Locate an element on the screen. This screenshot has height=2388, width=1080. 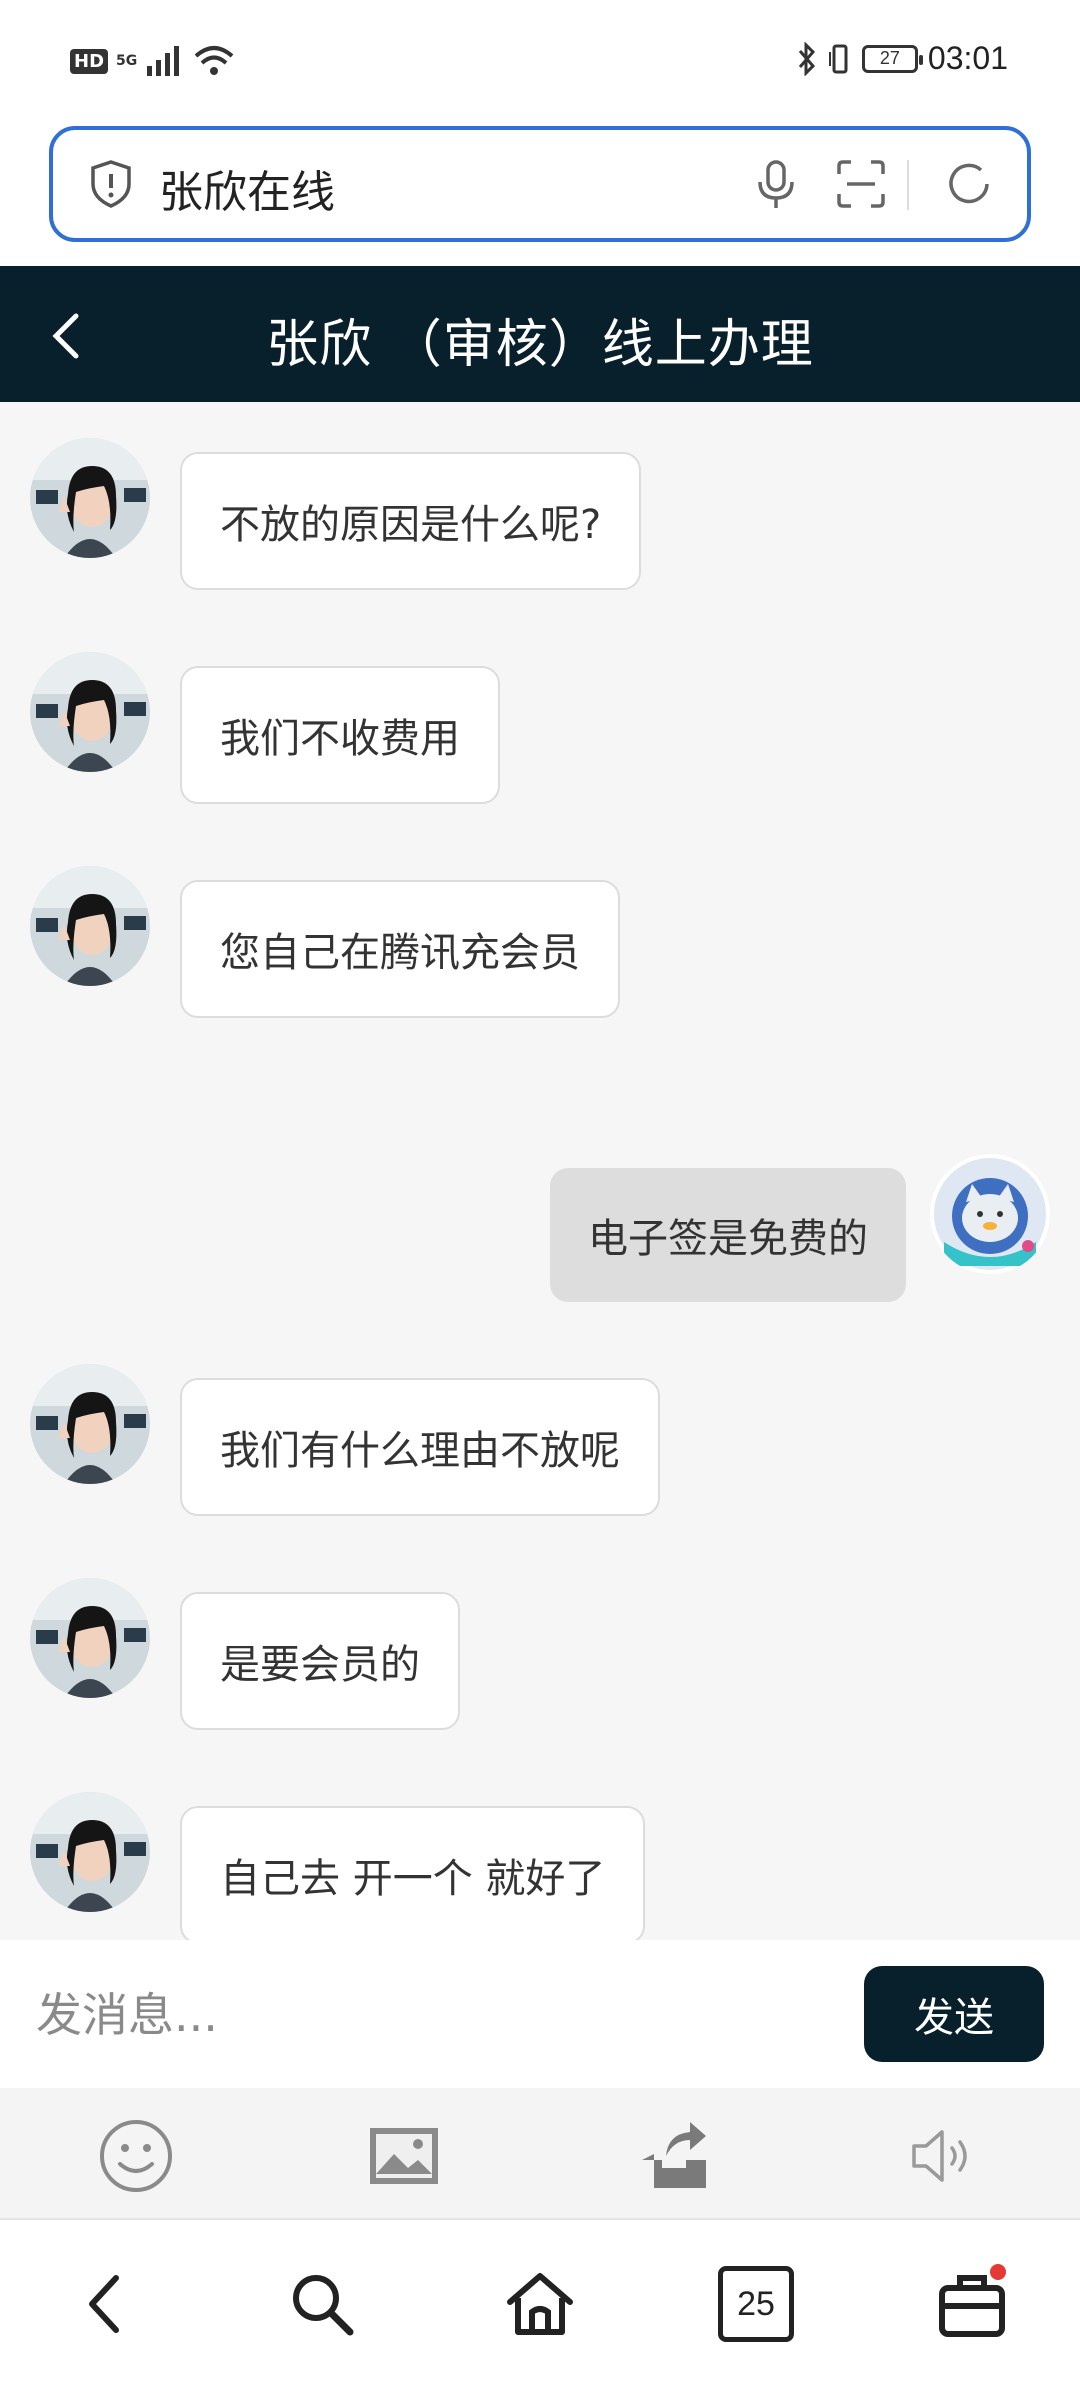
battery-level: 27 is located at coordinates (889, 58).